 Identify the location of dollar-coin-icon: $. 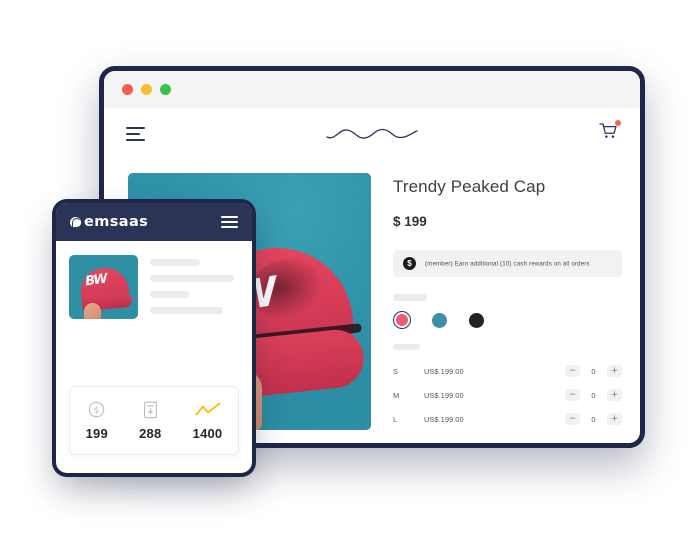
(409, 263).